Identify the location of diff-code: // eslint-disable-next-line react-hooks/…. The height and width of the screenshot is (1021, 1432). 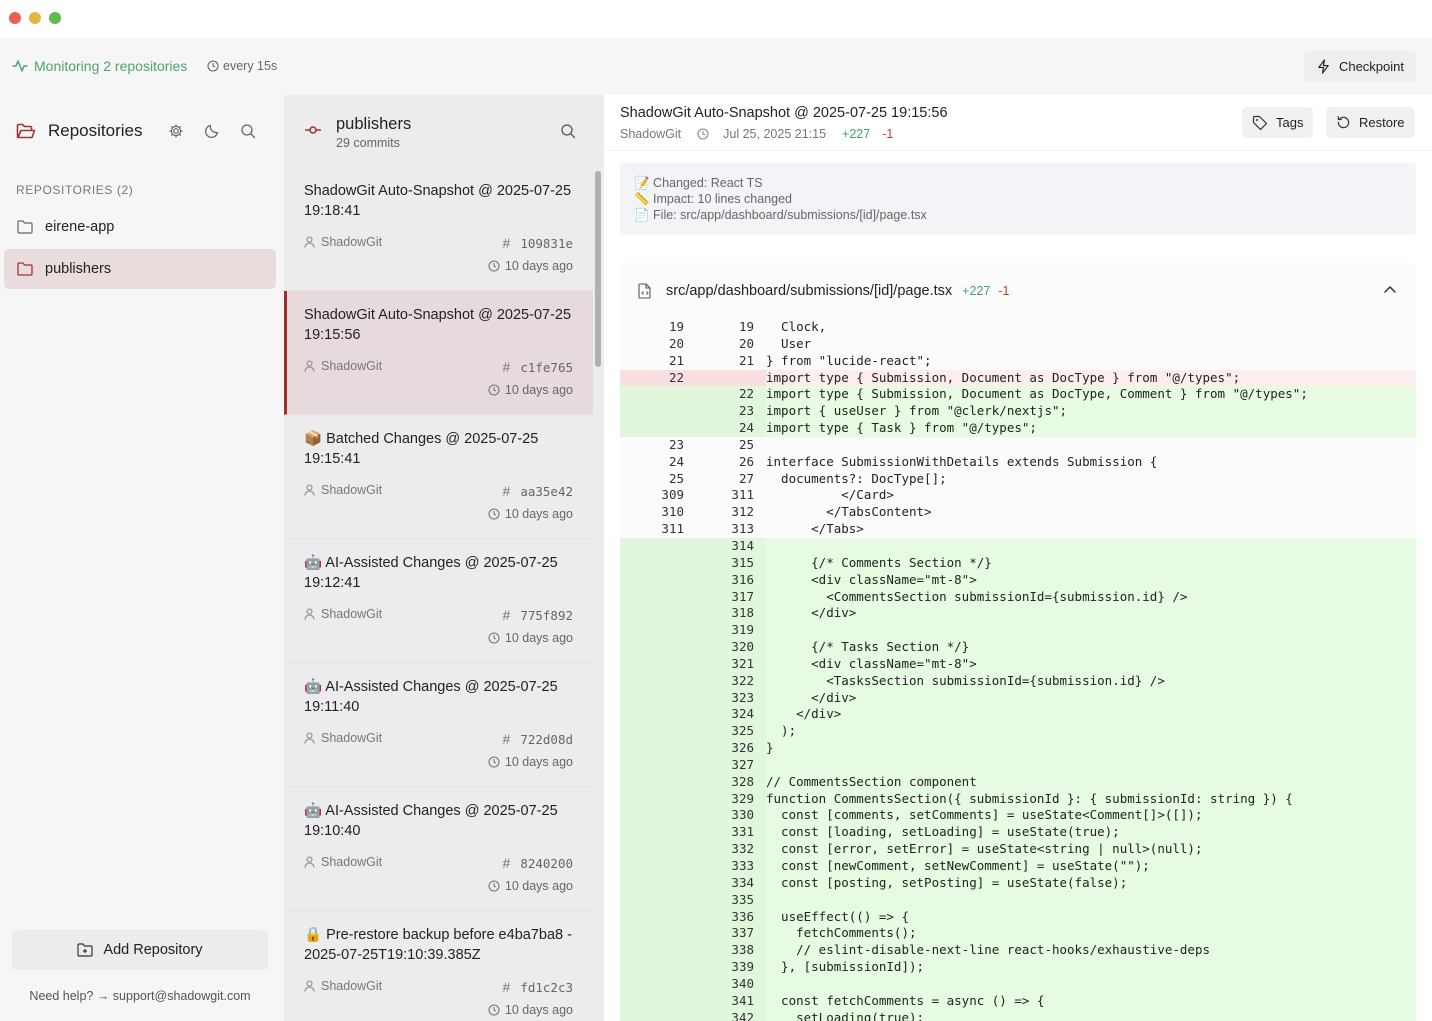
(988, 950).